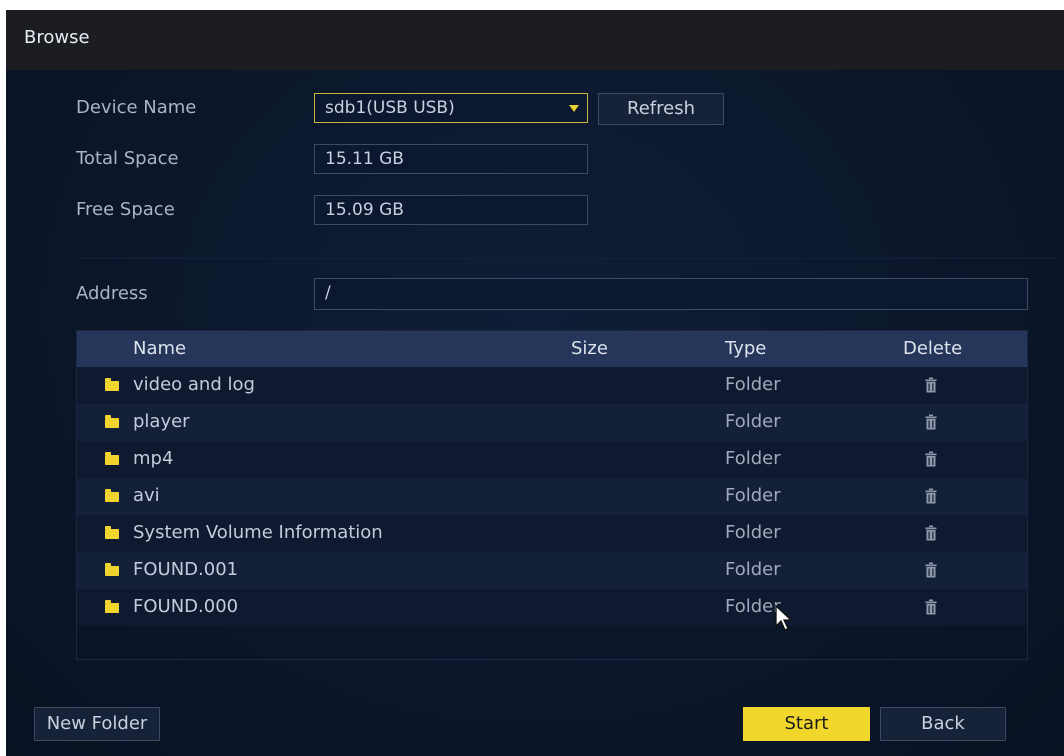 This screenshot has width=1064, height=756. What do you see at coordinates (745, 348) in the screenshot?
I see `column-header-type: Type` at bounding box center [745, 348].